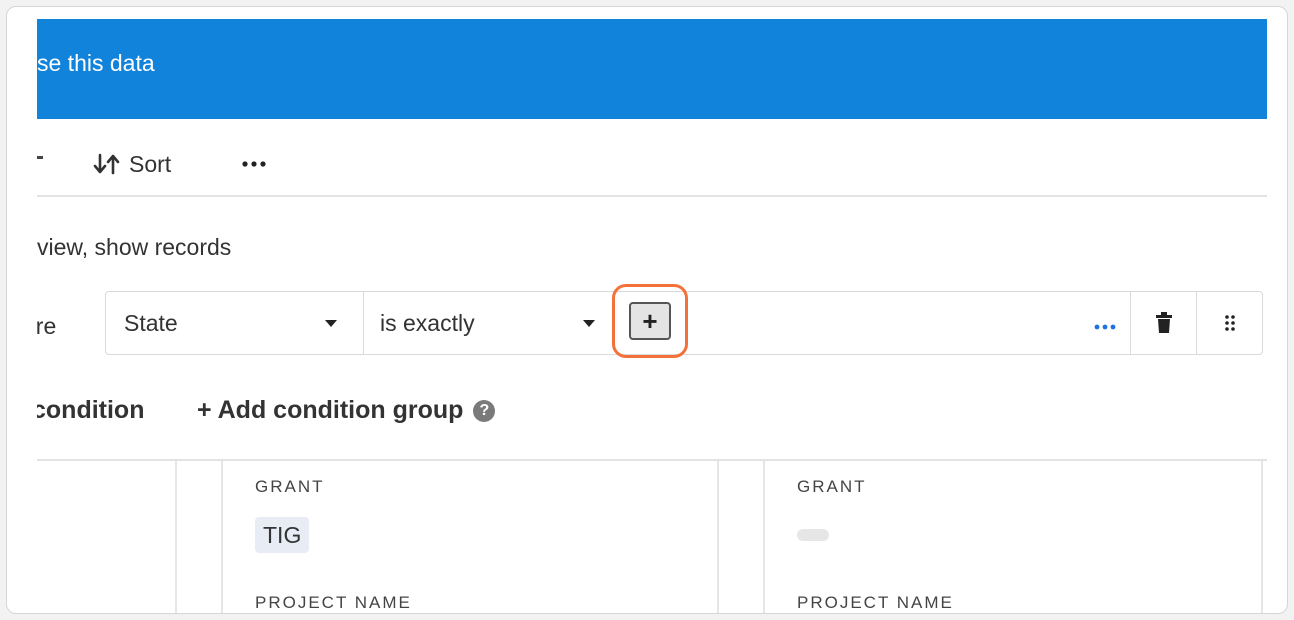 This screenshot has height=620, width=1294. I want to click on condition-more-icon, so click(1105, 324).